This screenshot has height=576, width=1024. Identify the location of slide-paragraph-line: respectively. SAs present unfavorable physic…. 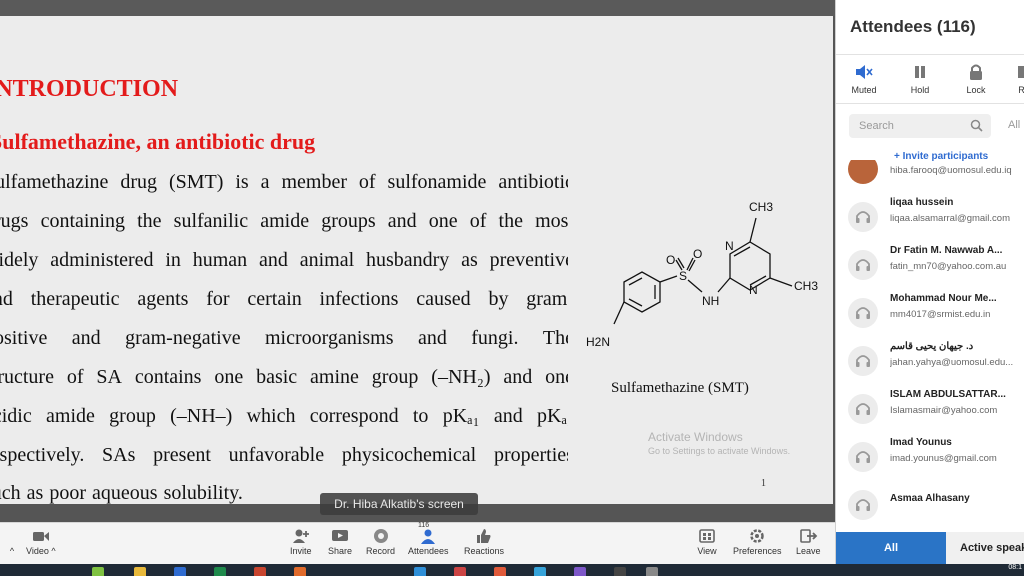
(284, 455).